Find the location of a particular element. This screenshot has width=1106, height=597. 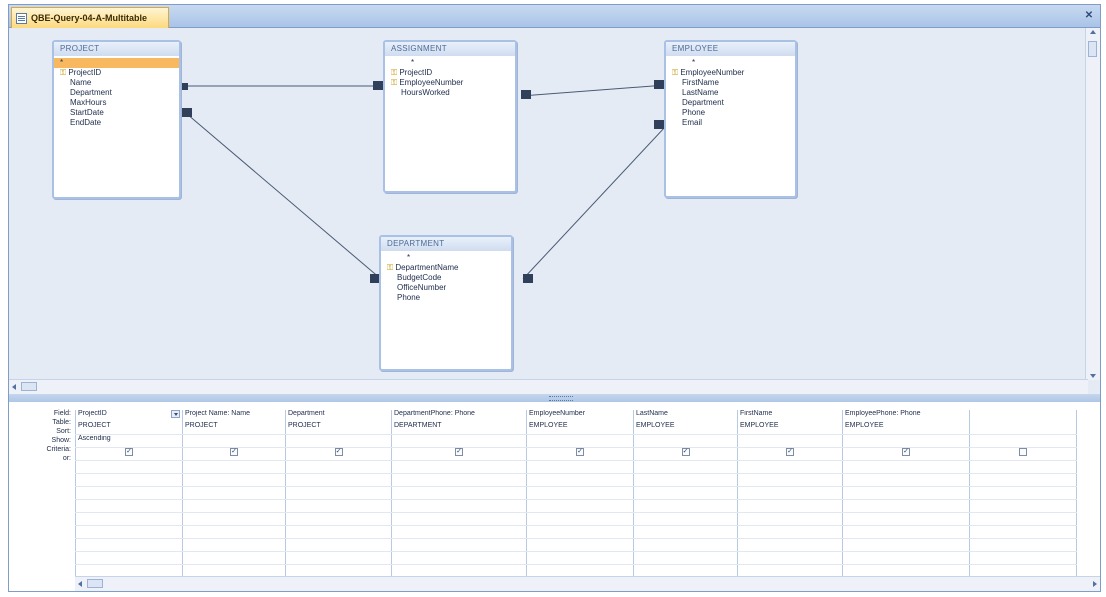

grid-cell-field: FirstName is located at coordinates (790, 416).